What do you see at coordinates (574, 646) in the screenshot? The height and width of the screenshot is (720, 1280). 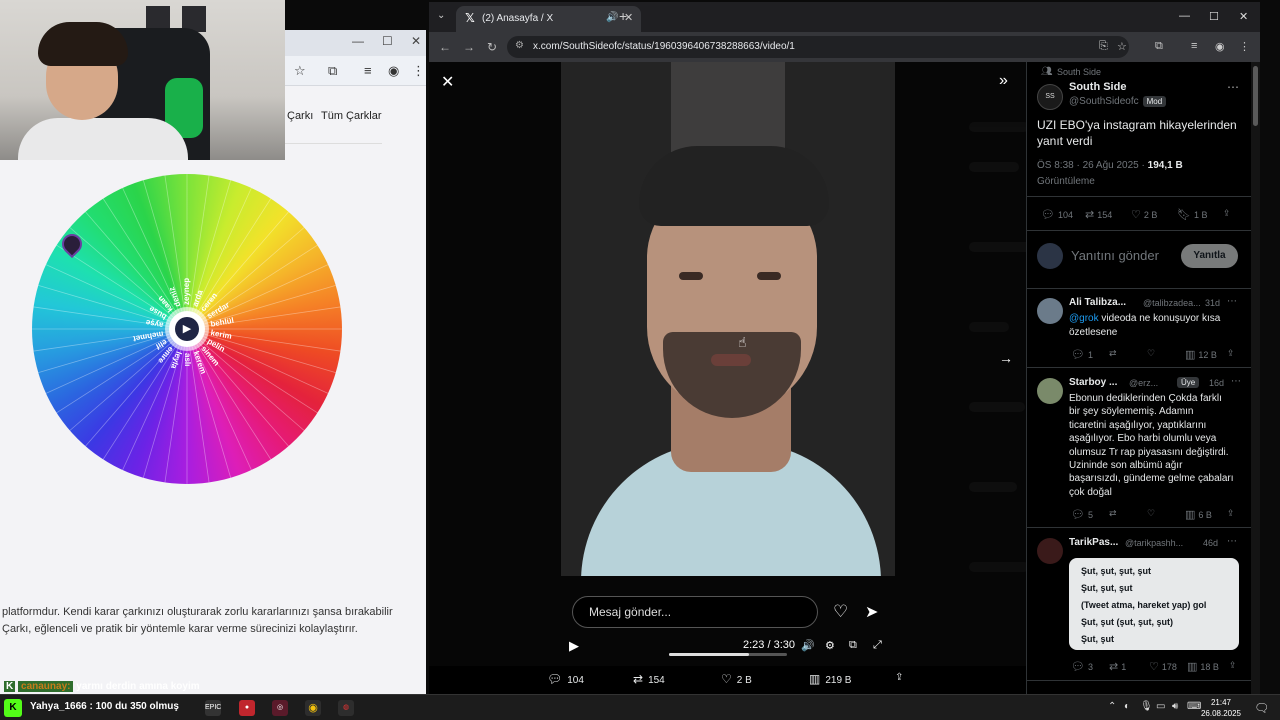 I see `play-icon: ▶` at bounding box center [574, 646].